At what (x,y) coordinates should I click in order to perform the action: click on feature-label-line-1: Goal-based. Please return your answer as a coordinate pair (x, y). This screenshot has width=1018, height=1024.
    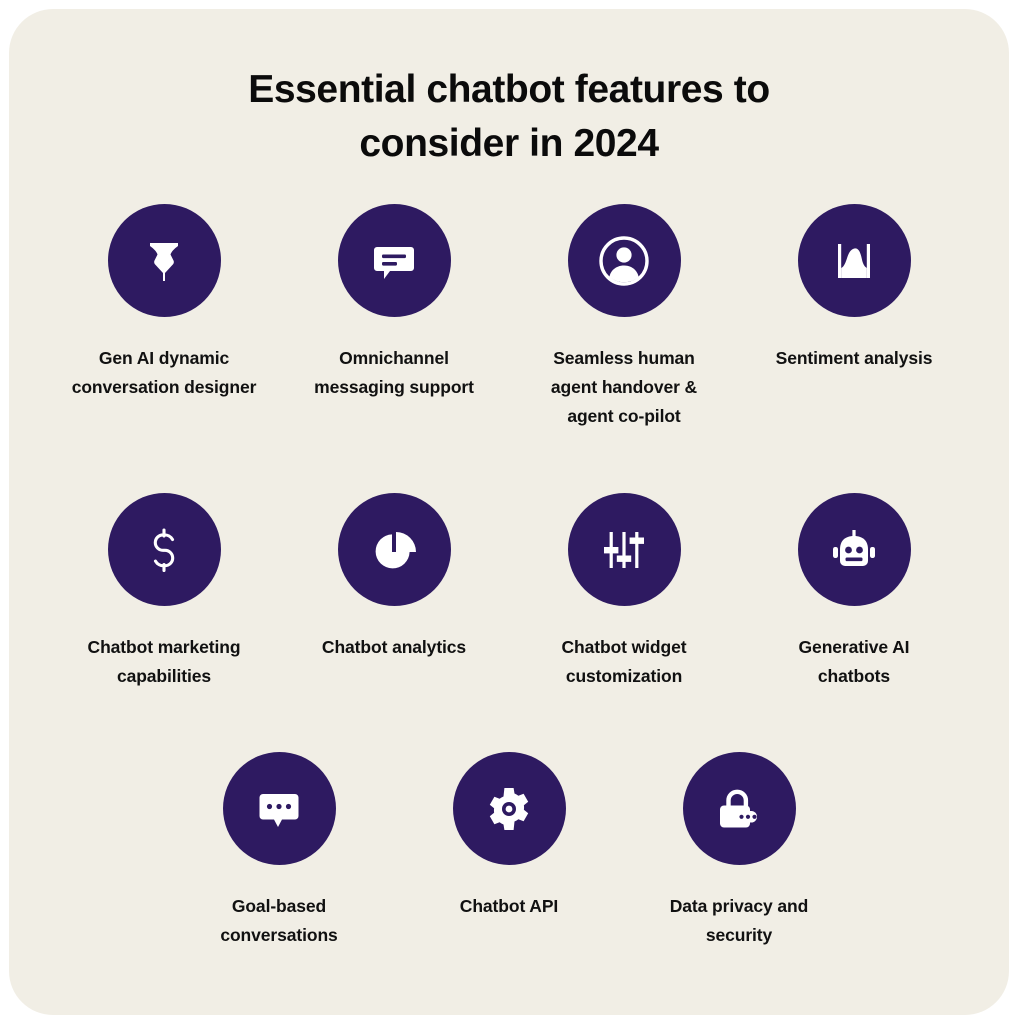
    Looking at the image, I should click on (279, 906).